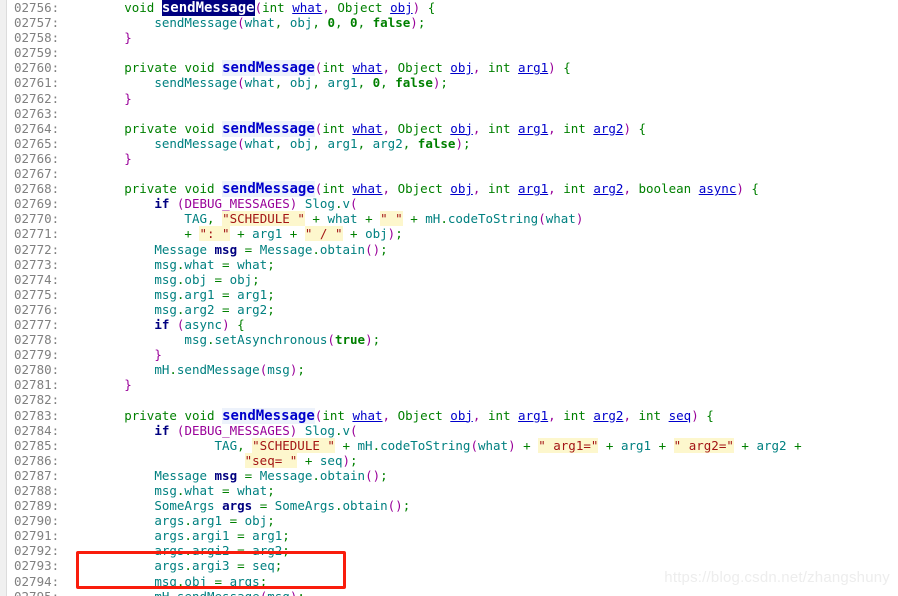 The width and height of the screenshot is (898, 596). Describe the element at coordinates (319, 430) in the screenshot. I see `code-token: Slog` at that location.